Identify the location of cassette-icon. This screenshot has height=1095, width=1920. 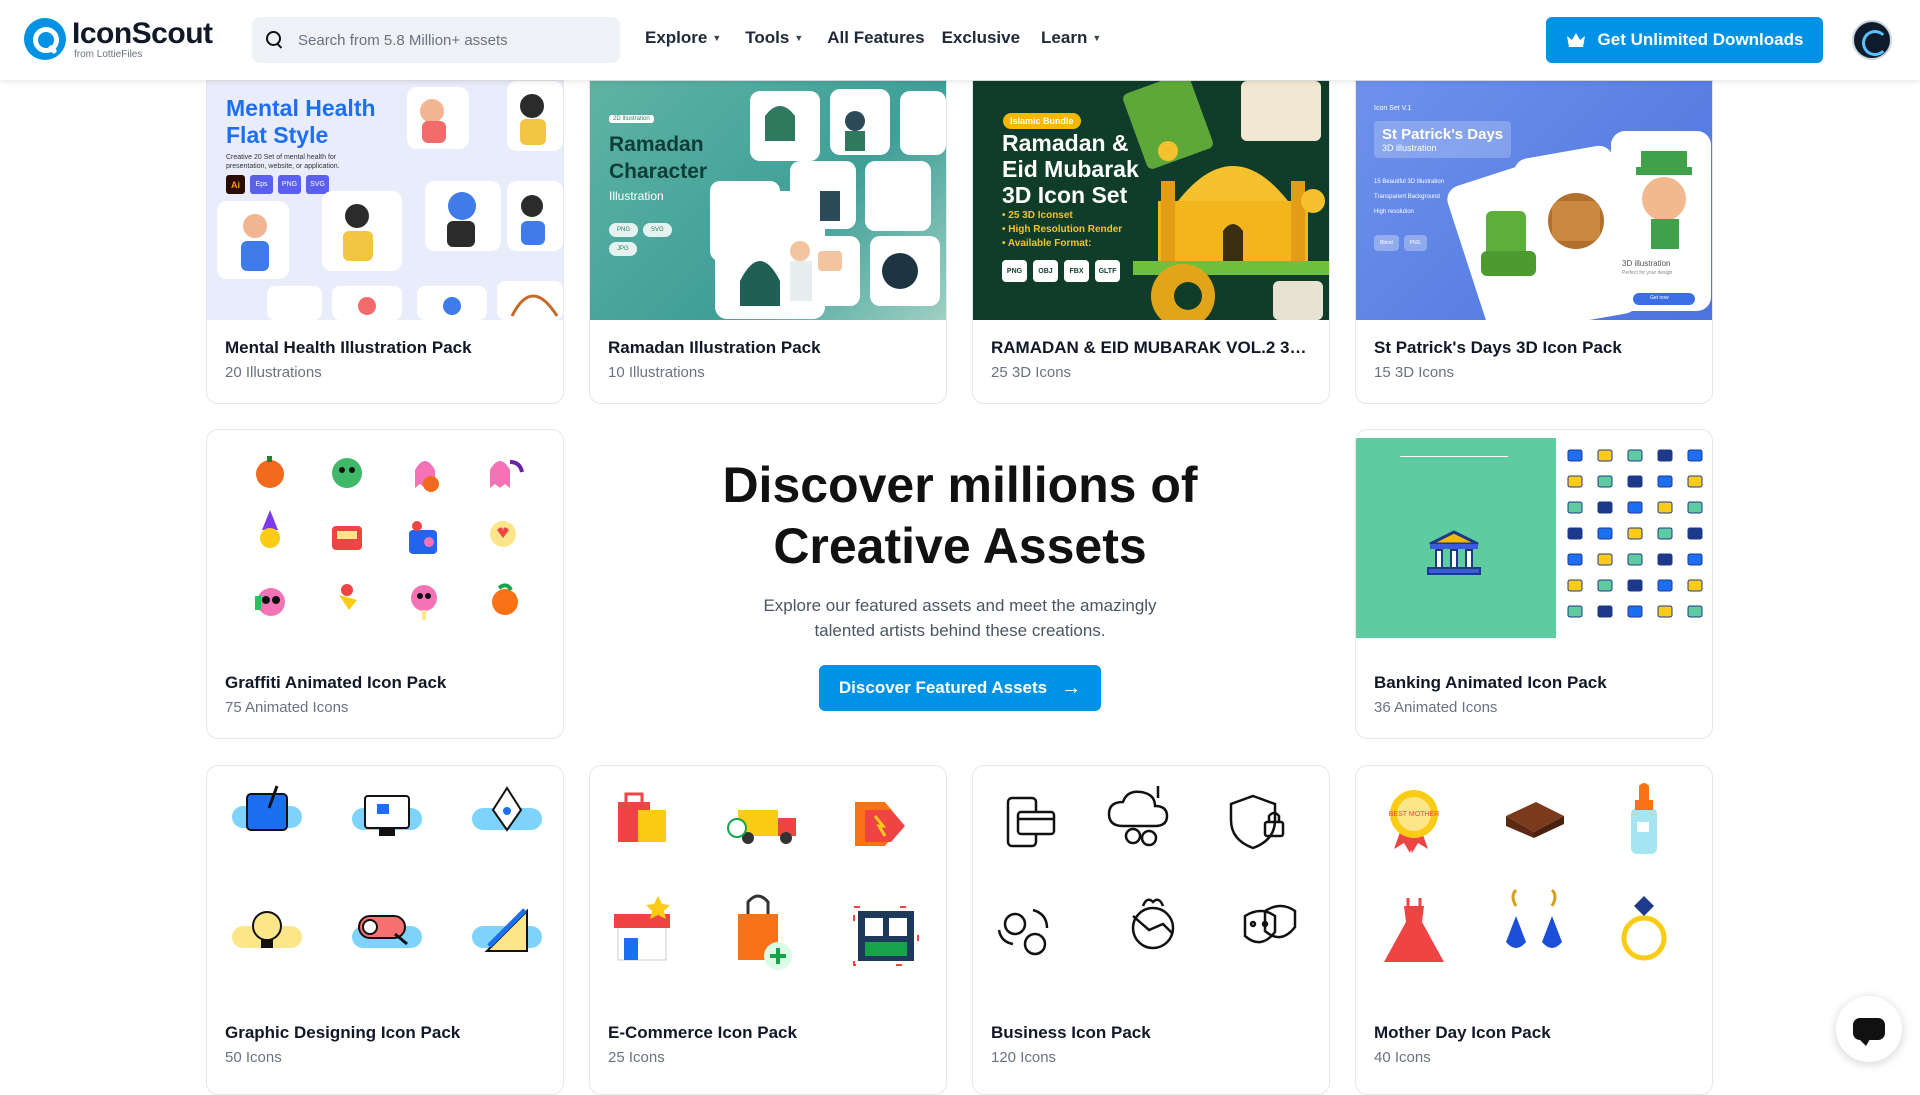
(347, 538).